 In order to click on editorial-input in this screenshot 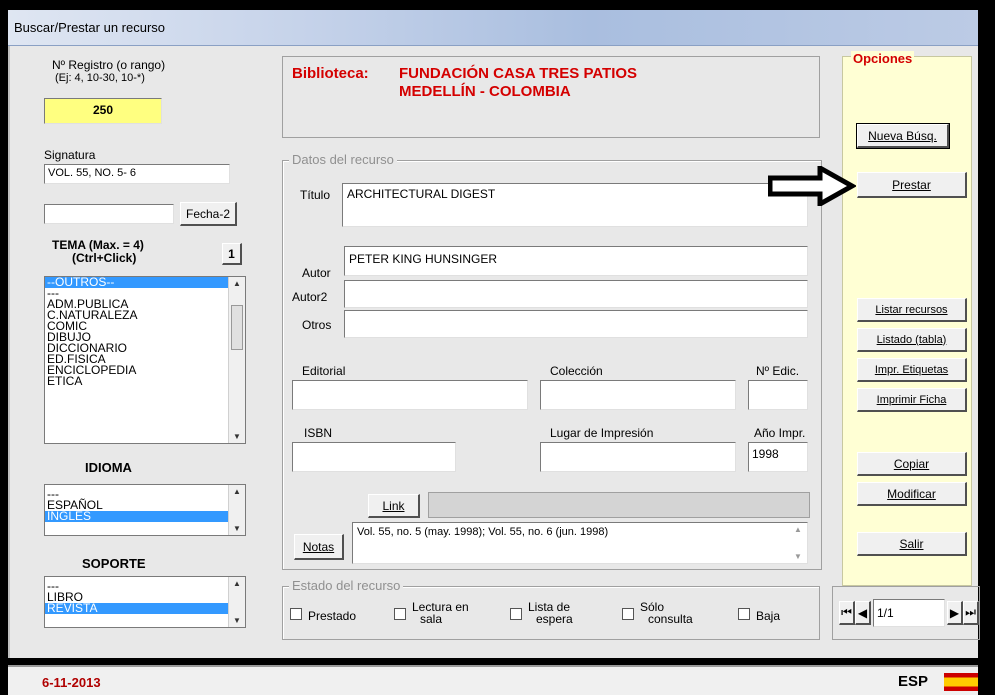, I will do `click(410, 395)`.